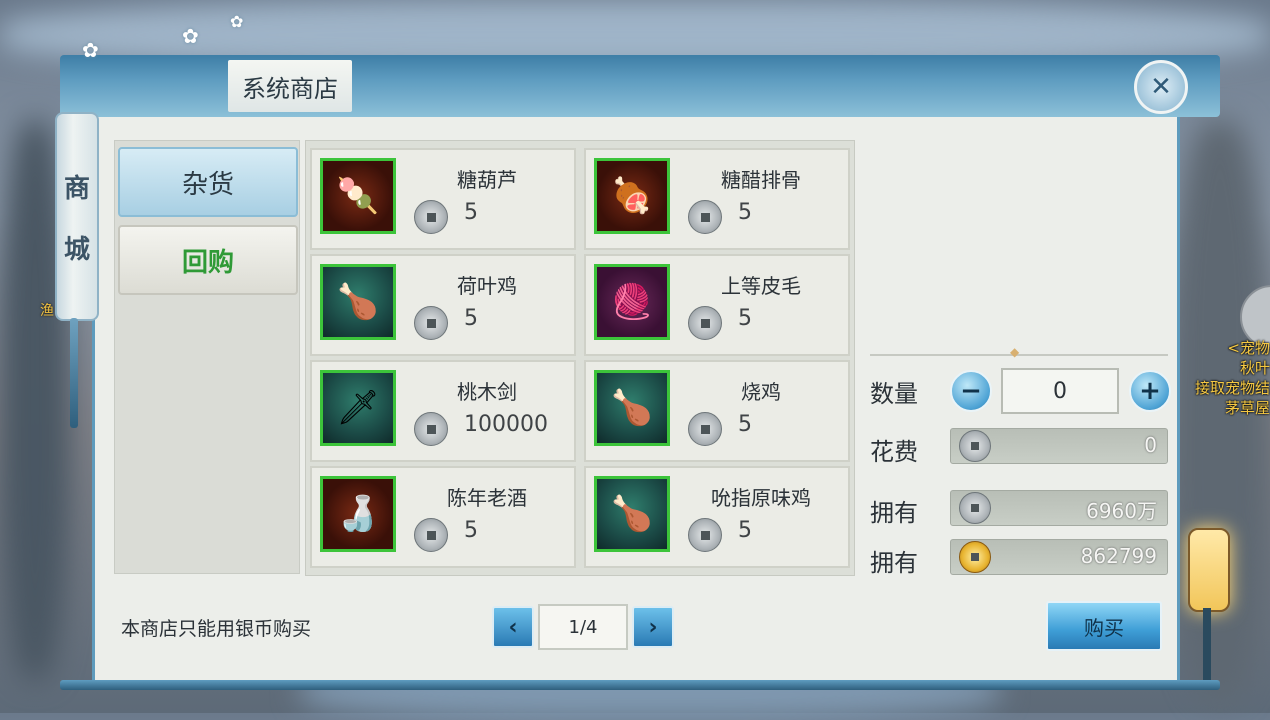 This screenshot has height=720, width=1270. I want to click on quantity-input: 0, so click(1060, 391).